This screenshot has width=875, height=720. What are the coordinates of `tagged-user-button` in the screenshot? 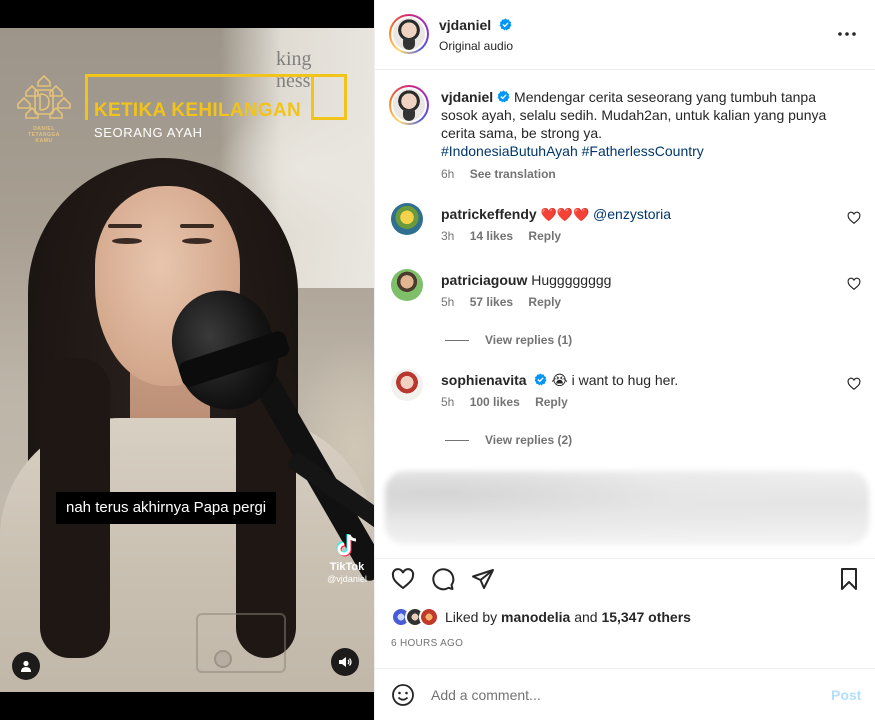 It's located at (26, 666).